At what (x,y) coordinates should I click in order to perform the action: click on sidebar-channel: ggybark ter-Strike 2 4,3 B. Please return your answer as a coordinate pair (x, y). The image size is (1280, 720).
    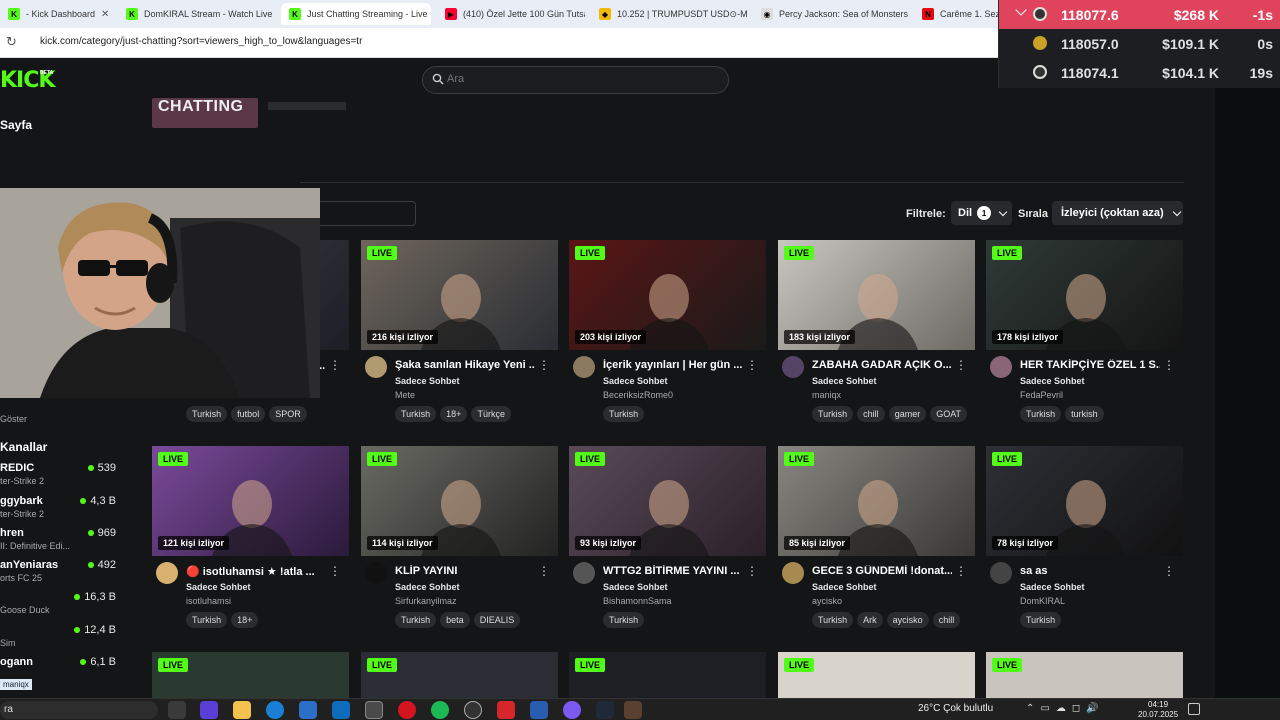
    Looking at the image, I should click on (58, 510).